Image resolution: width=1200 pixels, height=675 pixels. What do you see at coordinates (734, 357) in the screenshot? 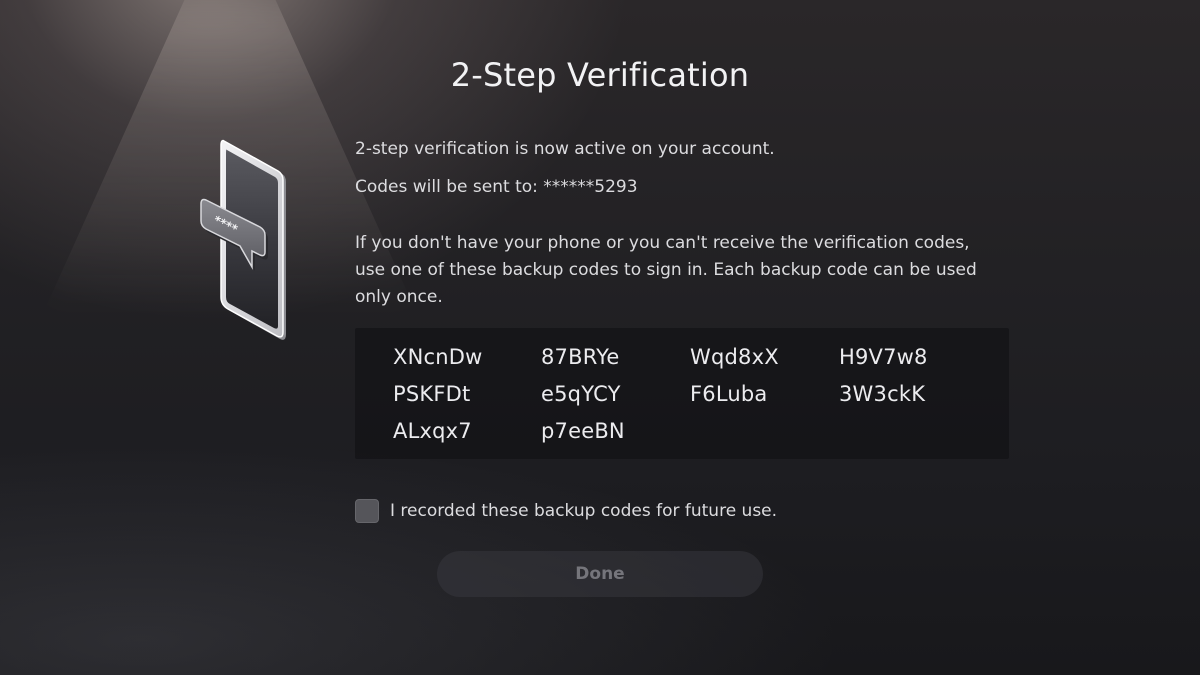
I see `backup-code: Wqd8xX` at bounding box center [734, 357].